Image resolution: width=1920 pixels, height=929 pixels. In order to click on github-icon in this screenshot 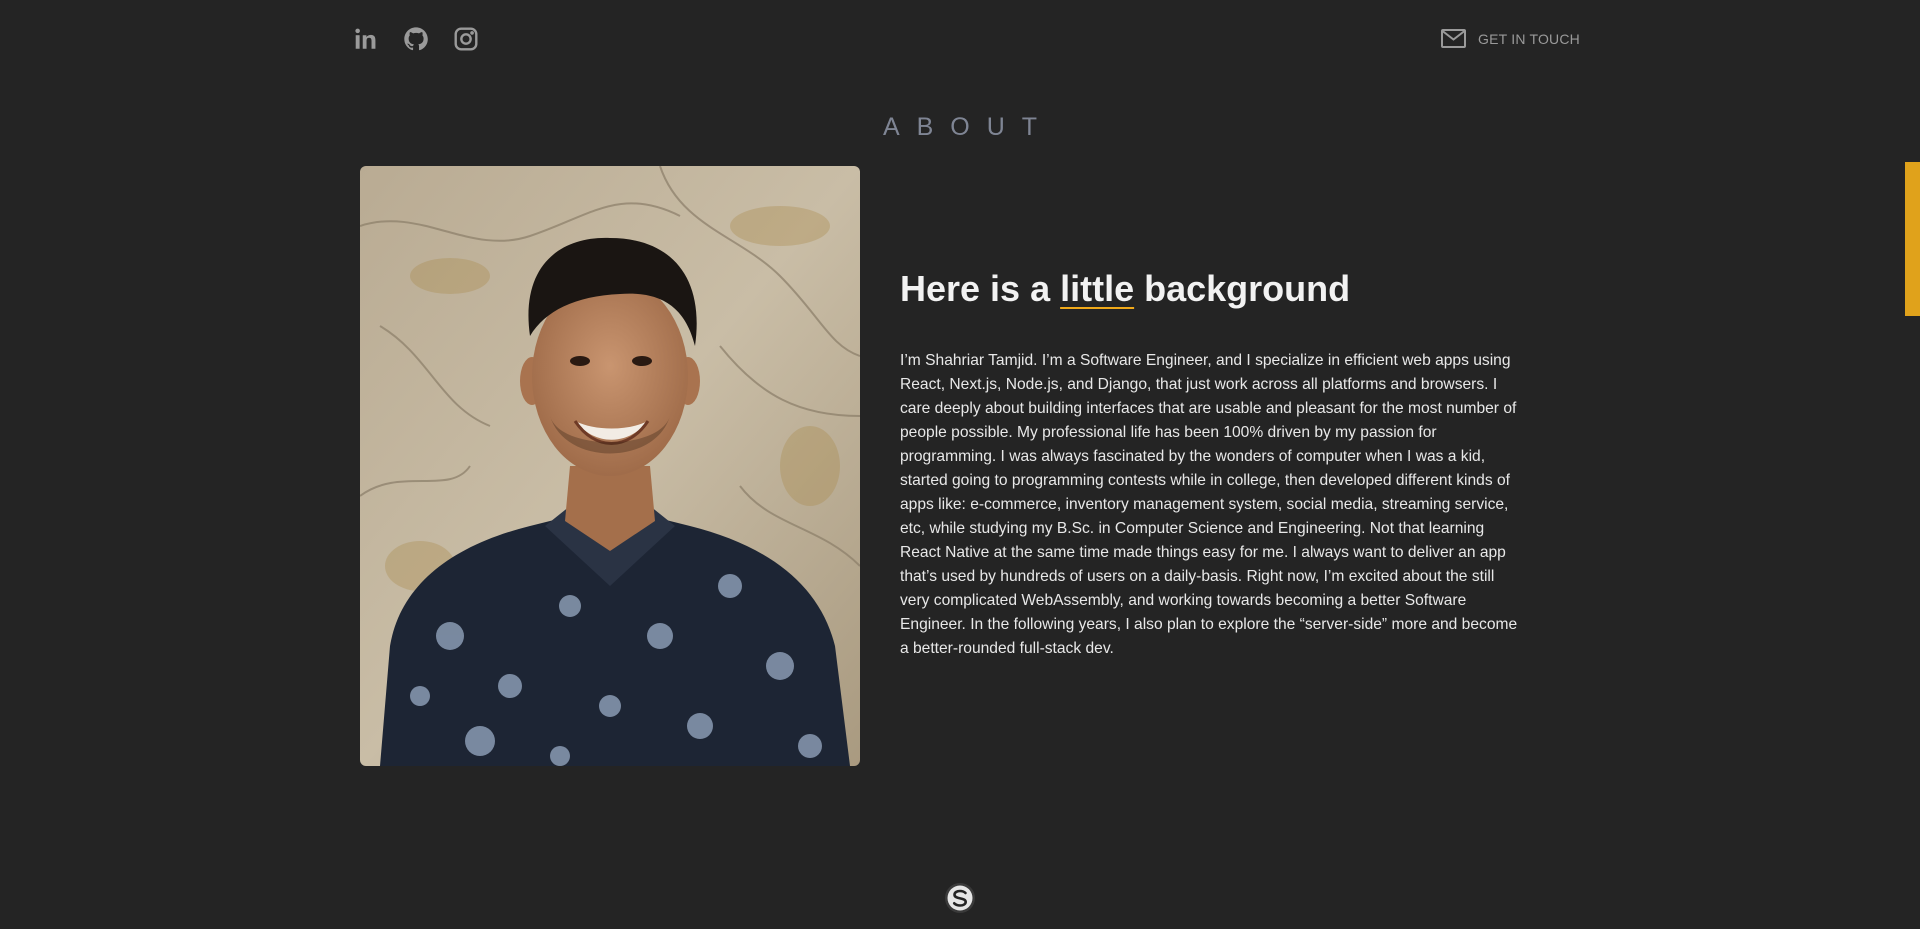, I will do `click(416, 39)`.